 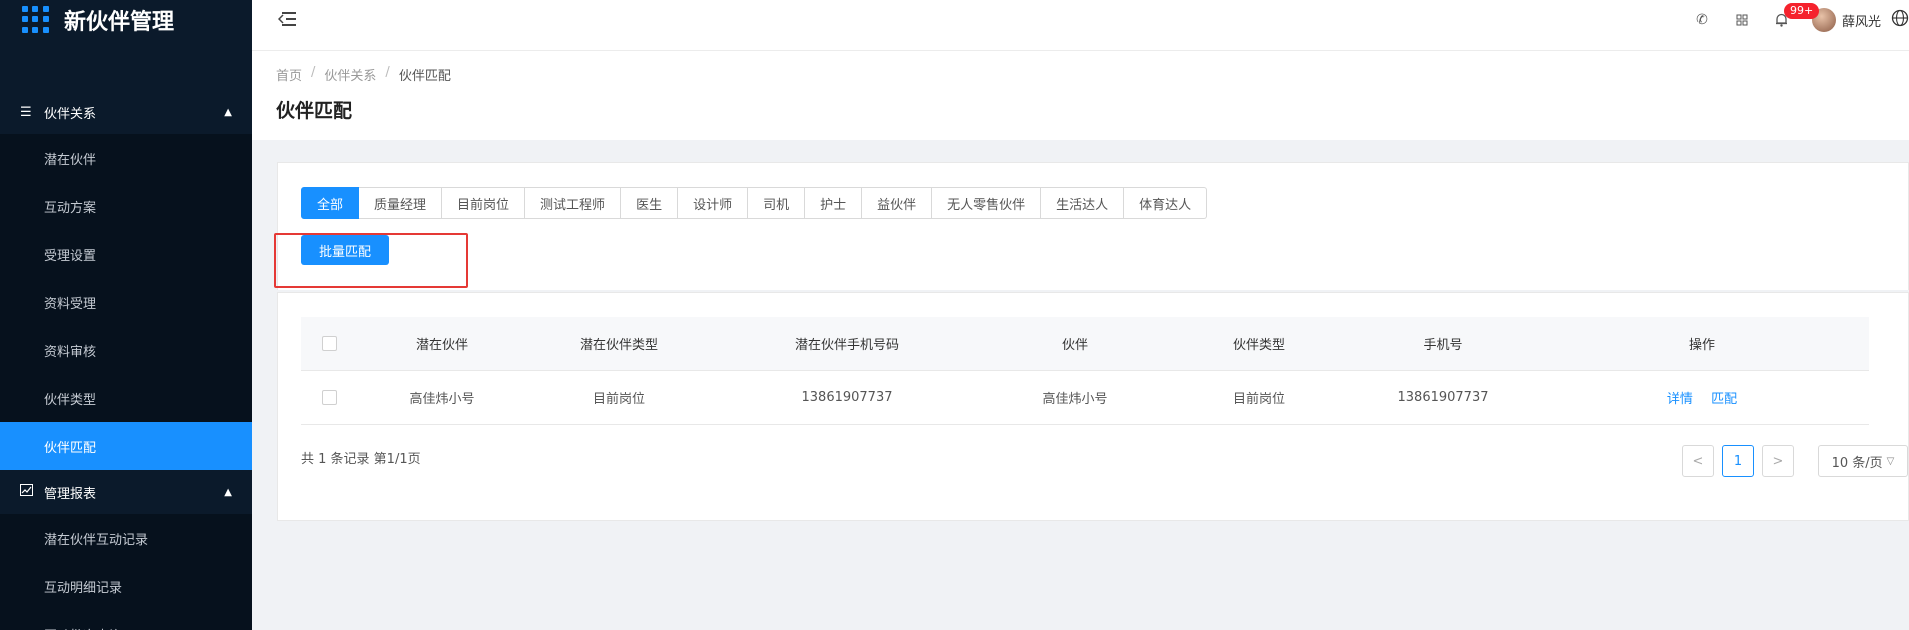 I want to click on app-title: 新伙伴管理, so click(x=119, y=22).